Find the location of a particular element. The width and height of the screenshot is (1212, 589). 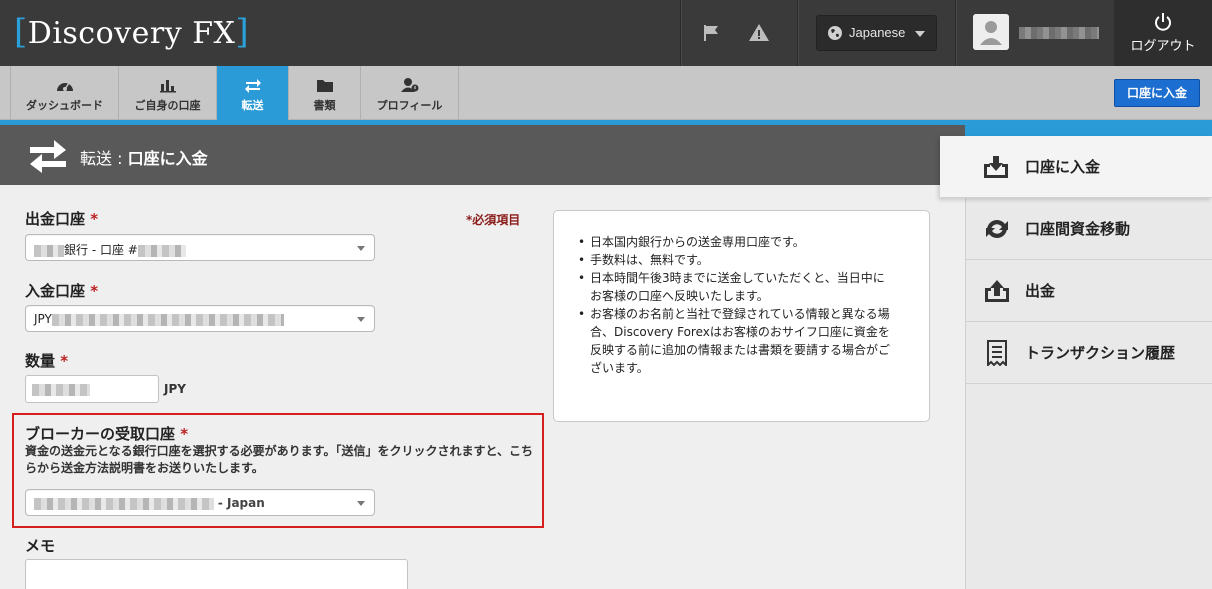

power-icon is located at coordinates (1163, 22).